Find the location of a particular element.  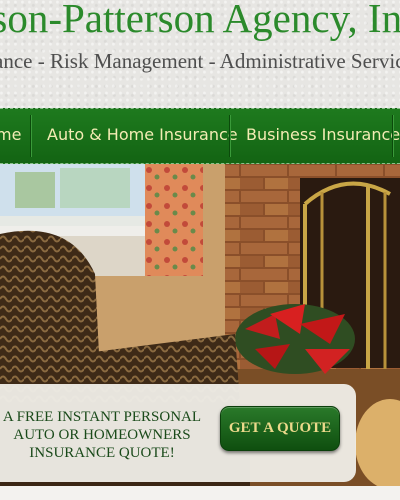

get-a-quote-button: GET A QUOTE is located at coordinates (280, 428).